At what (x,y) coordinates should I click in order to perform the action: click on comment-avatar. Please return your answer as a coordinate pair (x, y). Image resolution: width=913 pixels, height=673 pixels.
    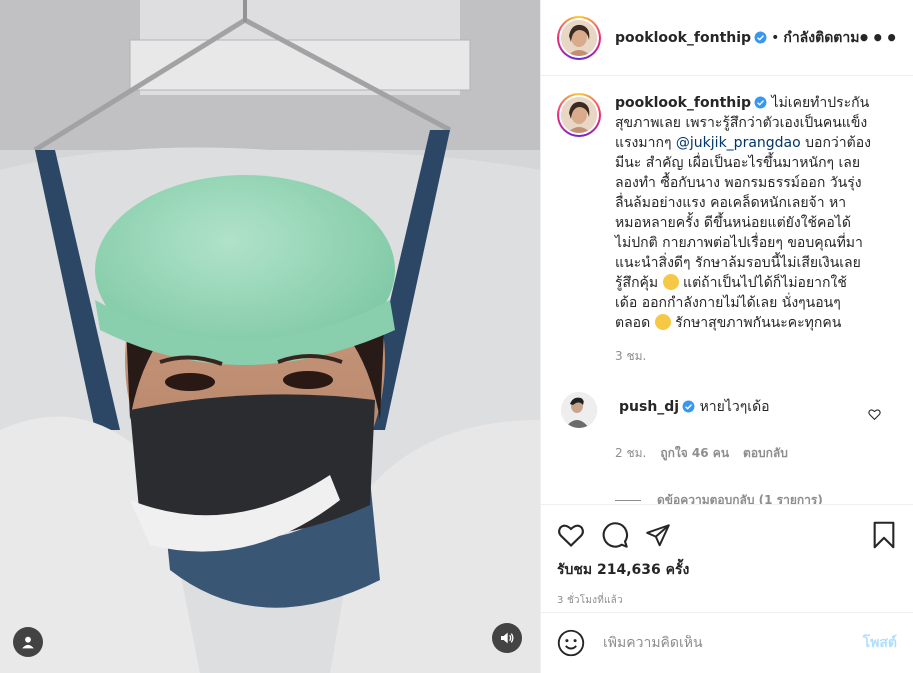
    Looking at the image, I should click on (579, 410).